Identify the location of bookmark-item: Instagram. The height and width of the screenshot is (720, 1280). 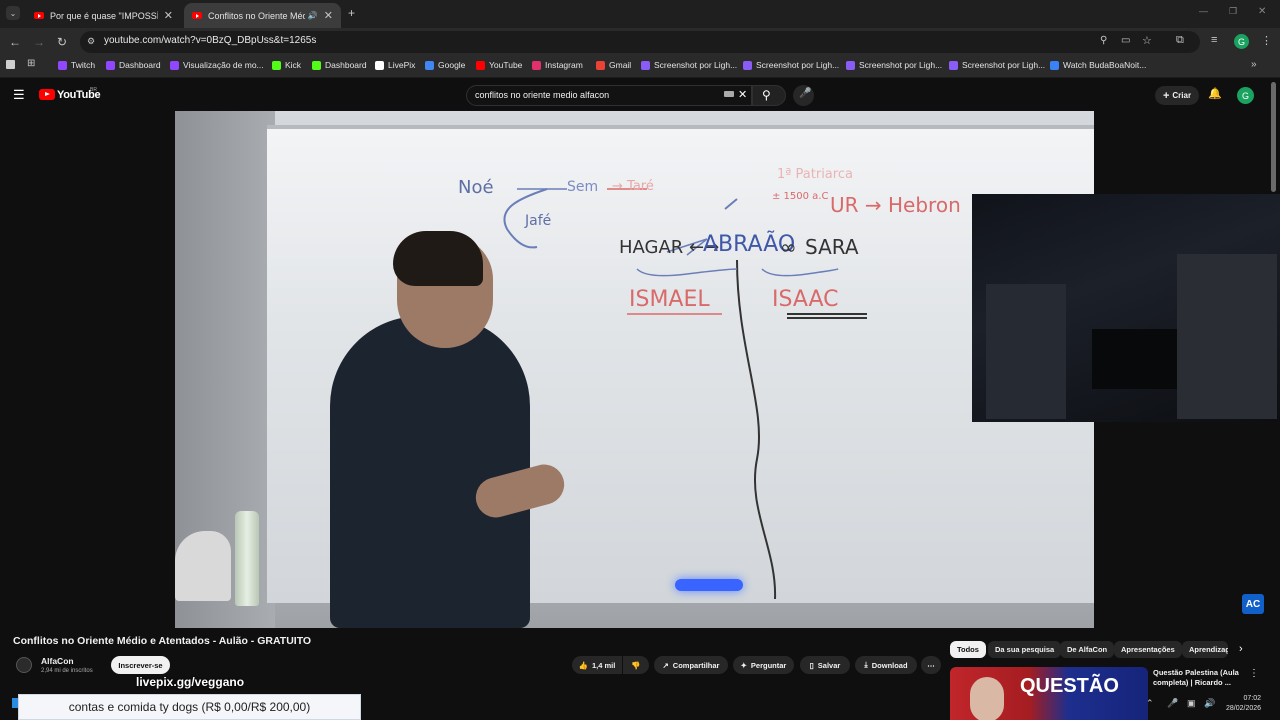
(557, 65).